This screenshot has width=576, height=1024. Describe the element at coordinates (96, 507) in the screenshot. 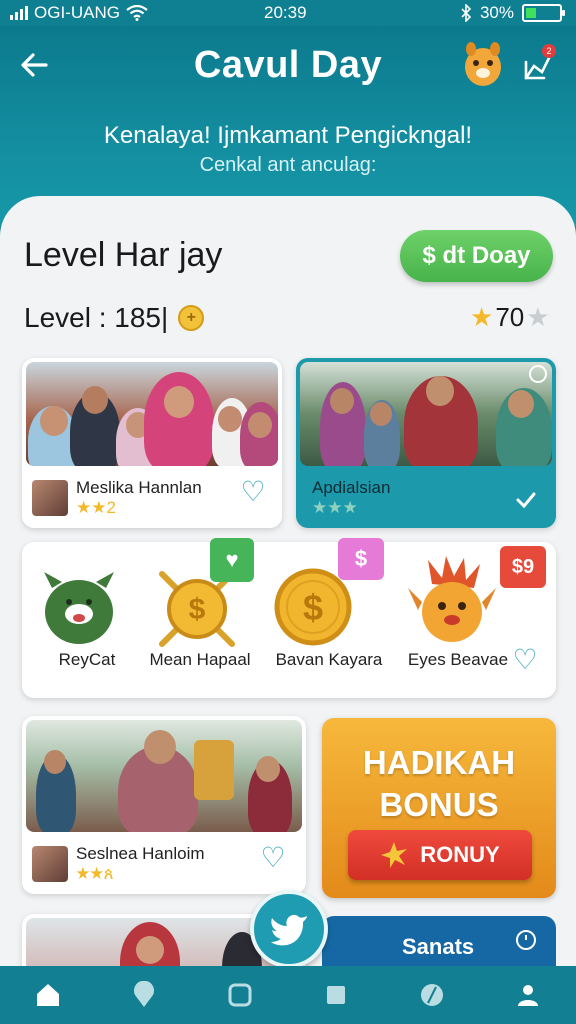

I see `card-rating: ★★2` at that location.